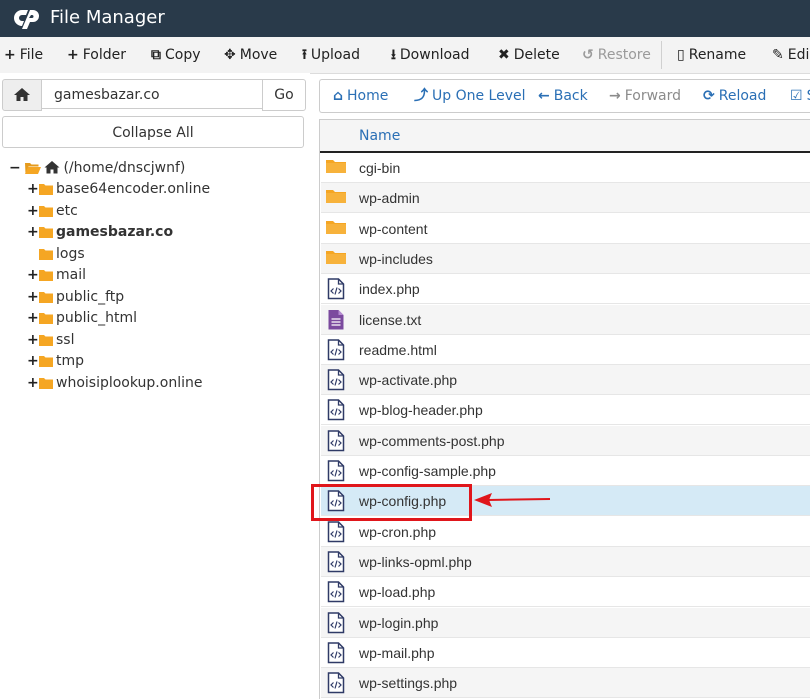 The image size is (810, 699). What do you see at coordinates (96, 55) in the screenshot?
I see `new-folder-button: + Folder` at bounding box center [96, 55].